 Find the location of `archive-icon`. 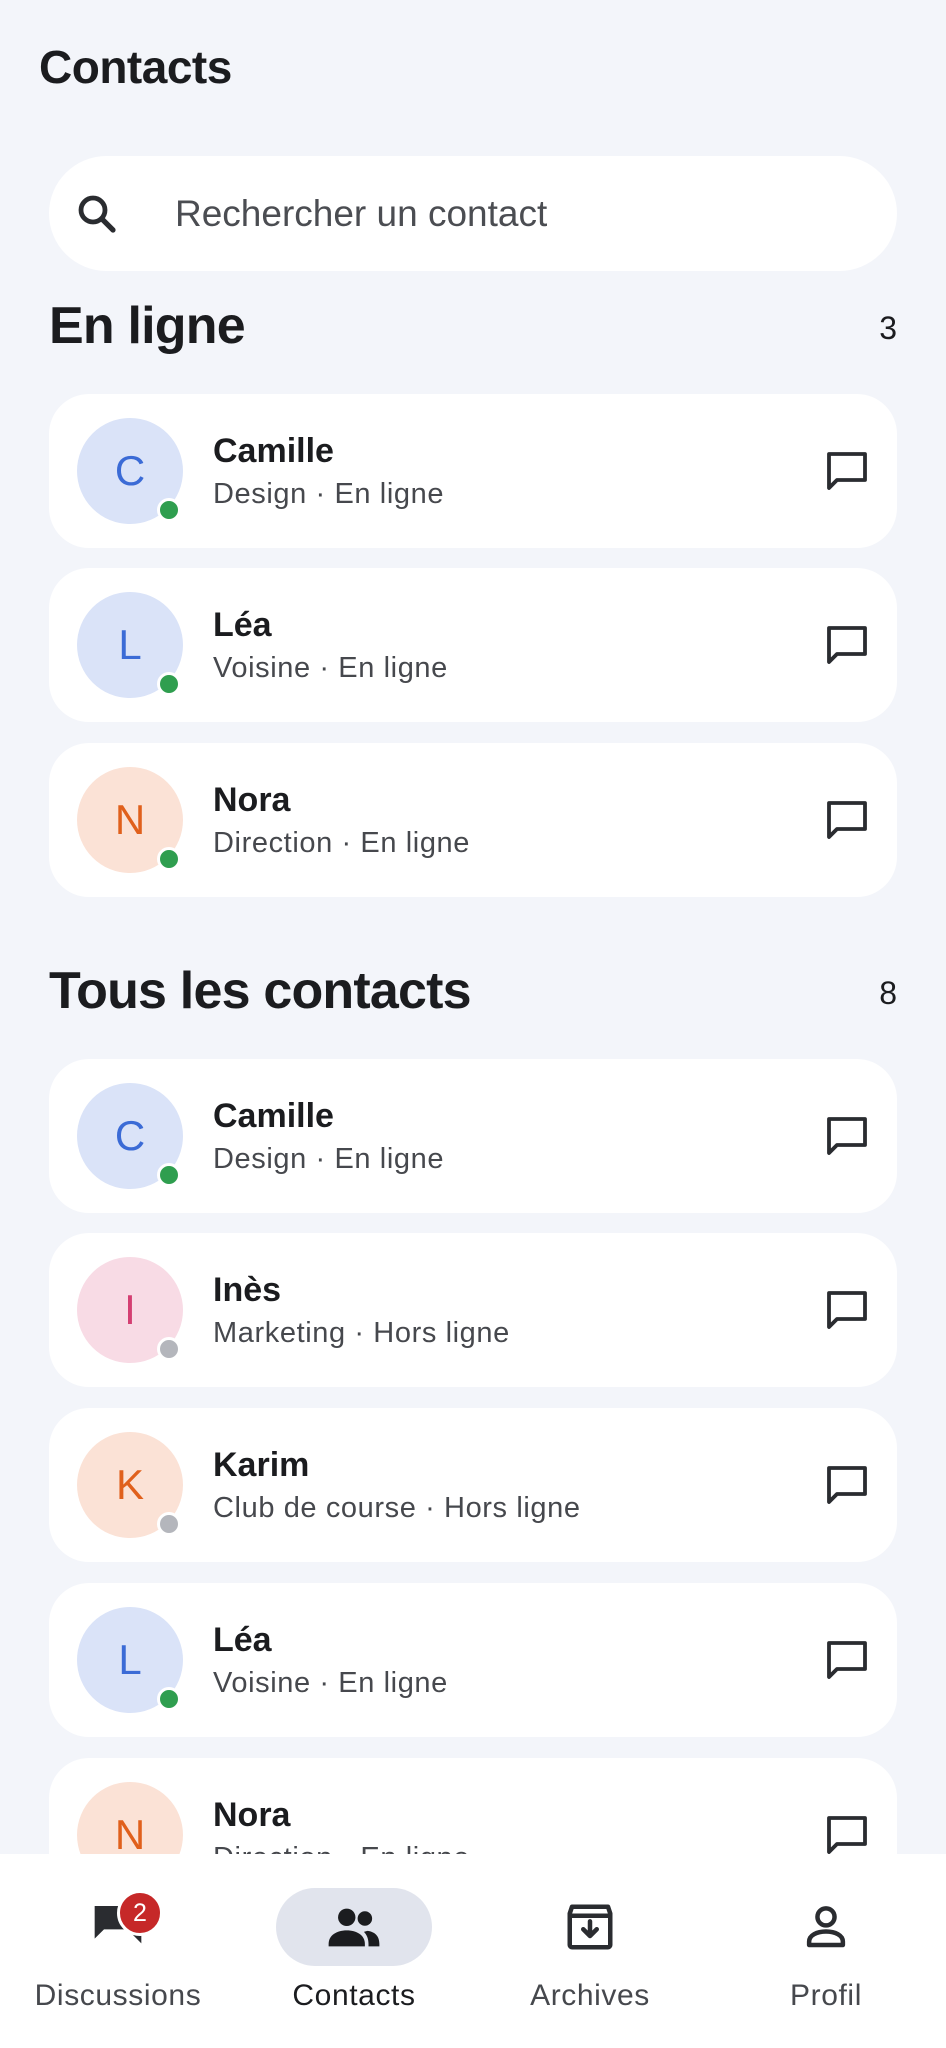

archive-icon is located at coordinates (590, 1927).